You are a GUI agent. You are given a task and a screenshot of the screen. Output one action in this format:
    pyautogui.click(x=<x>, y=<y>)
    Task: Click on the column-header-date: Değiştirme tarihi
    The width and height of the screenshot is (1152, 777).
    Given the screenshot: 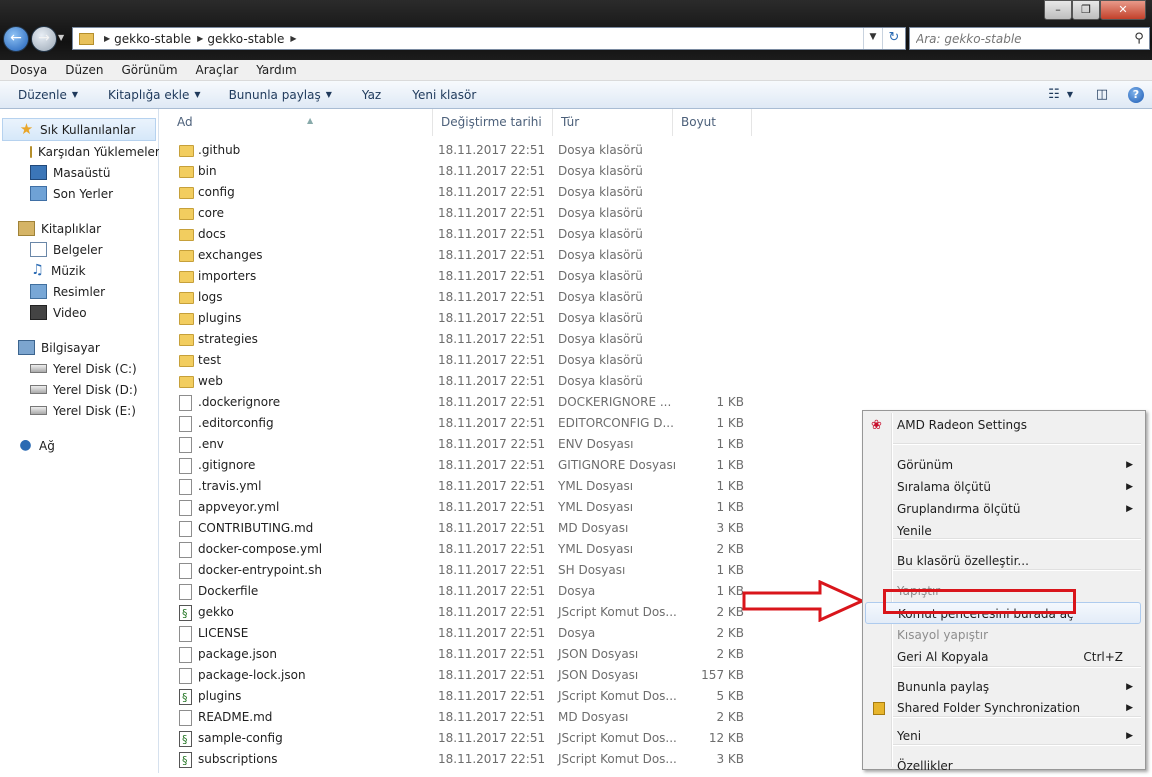 What is the action you would take?
    pyautogui.click(x=493, y=122)
    